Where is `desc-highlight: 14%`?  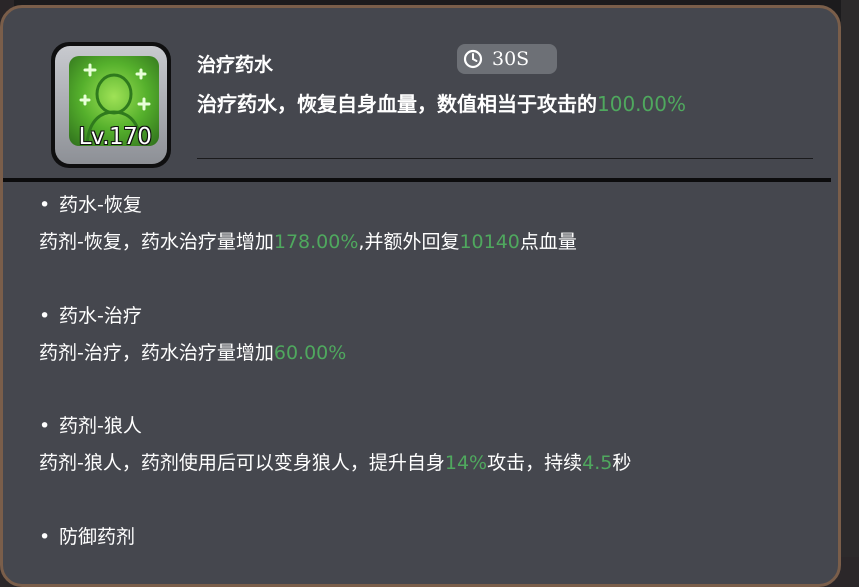
desc-highlight: 14% is located at coordinates (466, 463).